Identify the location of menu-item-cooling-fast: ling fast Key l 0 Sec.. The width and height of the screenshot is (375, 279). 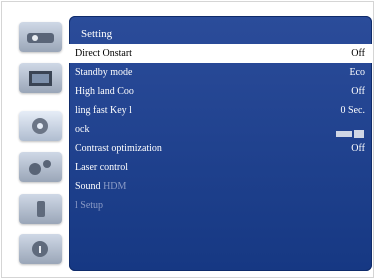
(220, 110).